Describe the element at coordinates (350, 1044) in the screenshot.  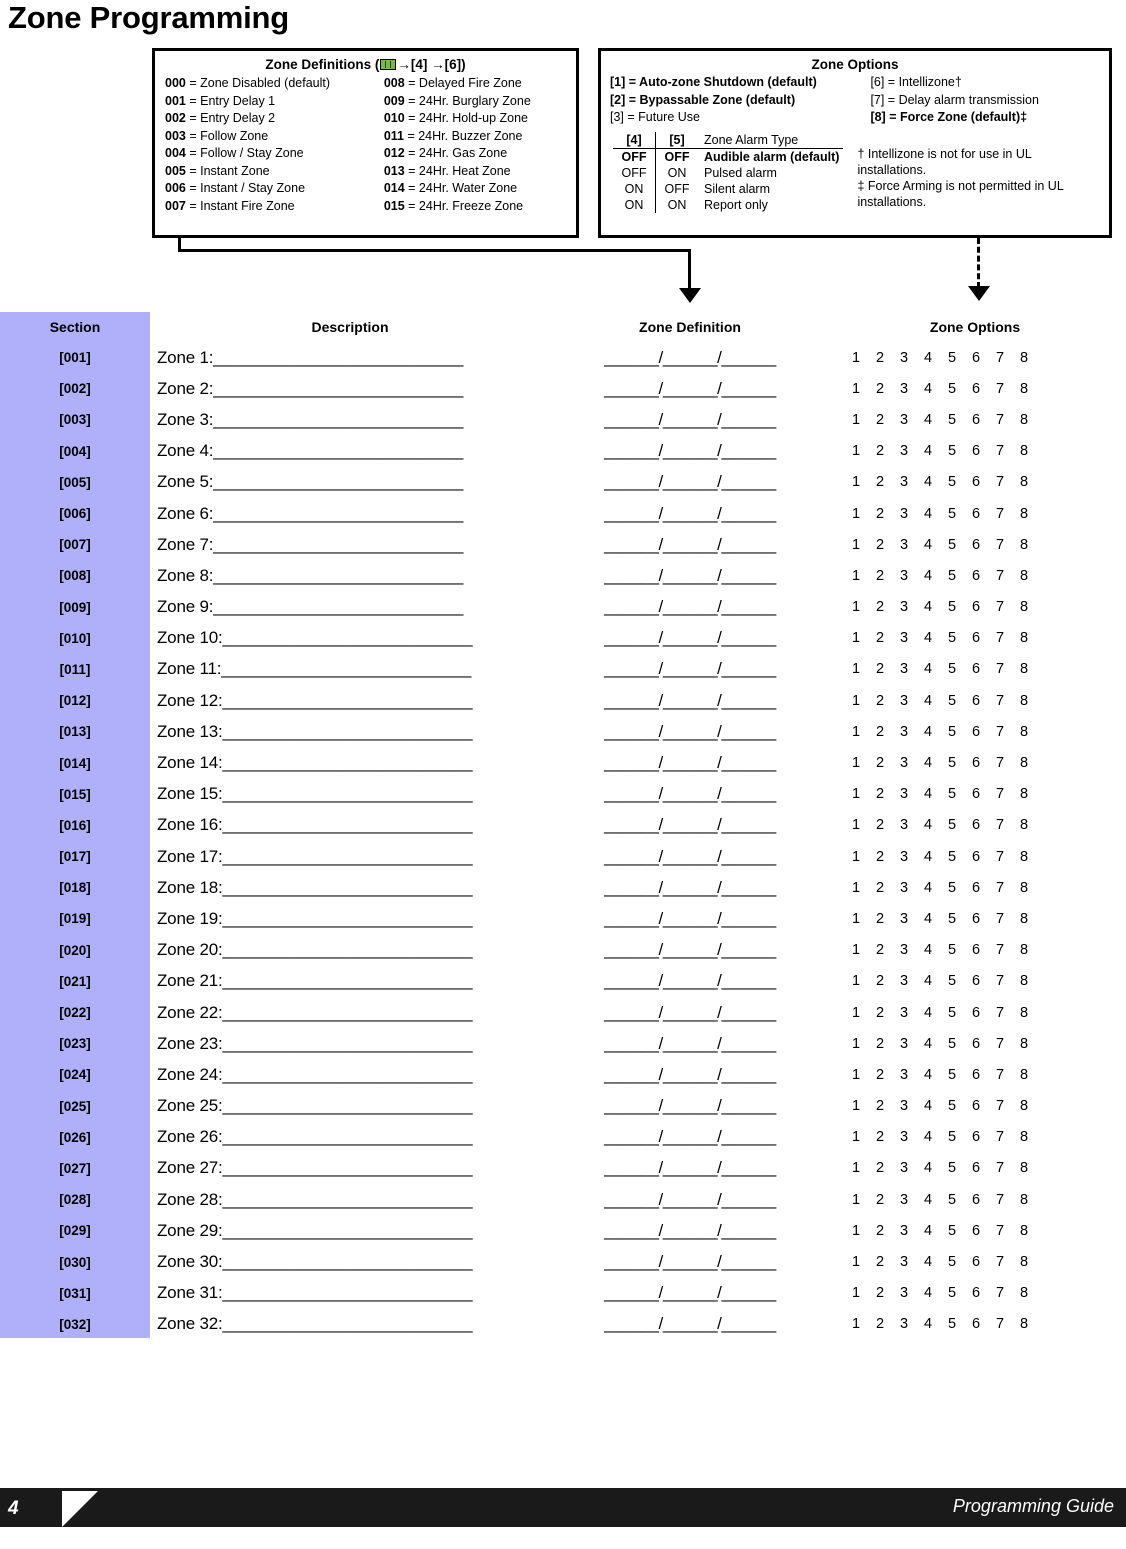
I see `zone-description-field: Zone 23:___________________________` at that location.